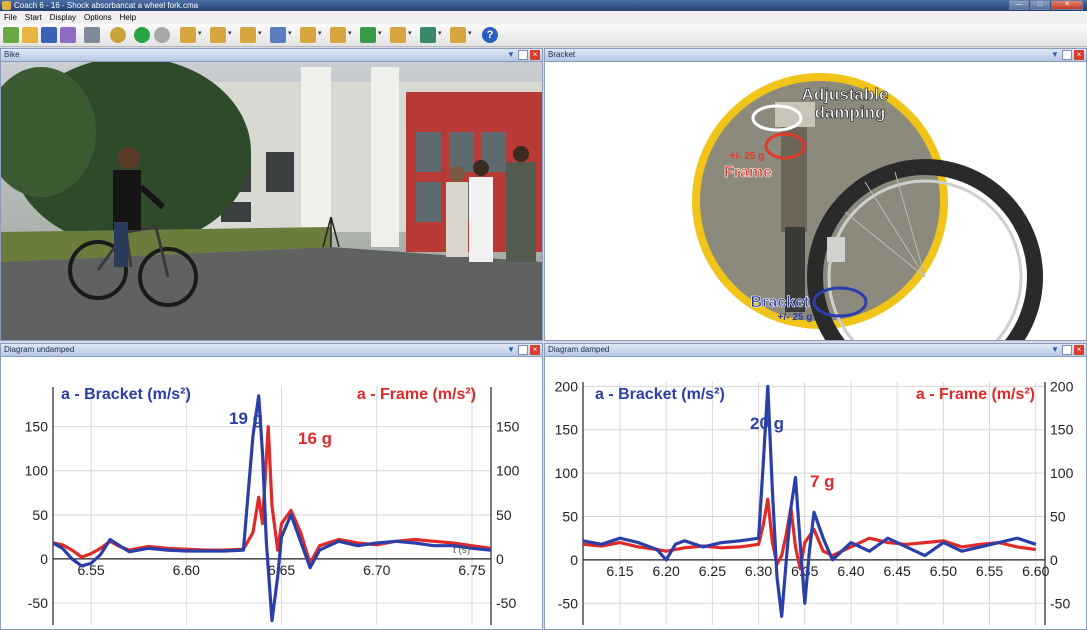  Describe the element at coordinates (10, 17) in the screenshot. I see `menu-file: File` at that location.